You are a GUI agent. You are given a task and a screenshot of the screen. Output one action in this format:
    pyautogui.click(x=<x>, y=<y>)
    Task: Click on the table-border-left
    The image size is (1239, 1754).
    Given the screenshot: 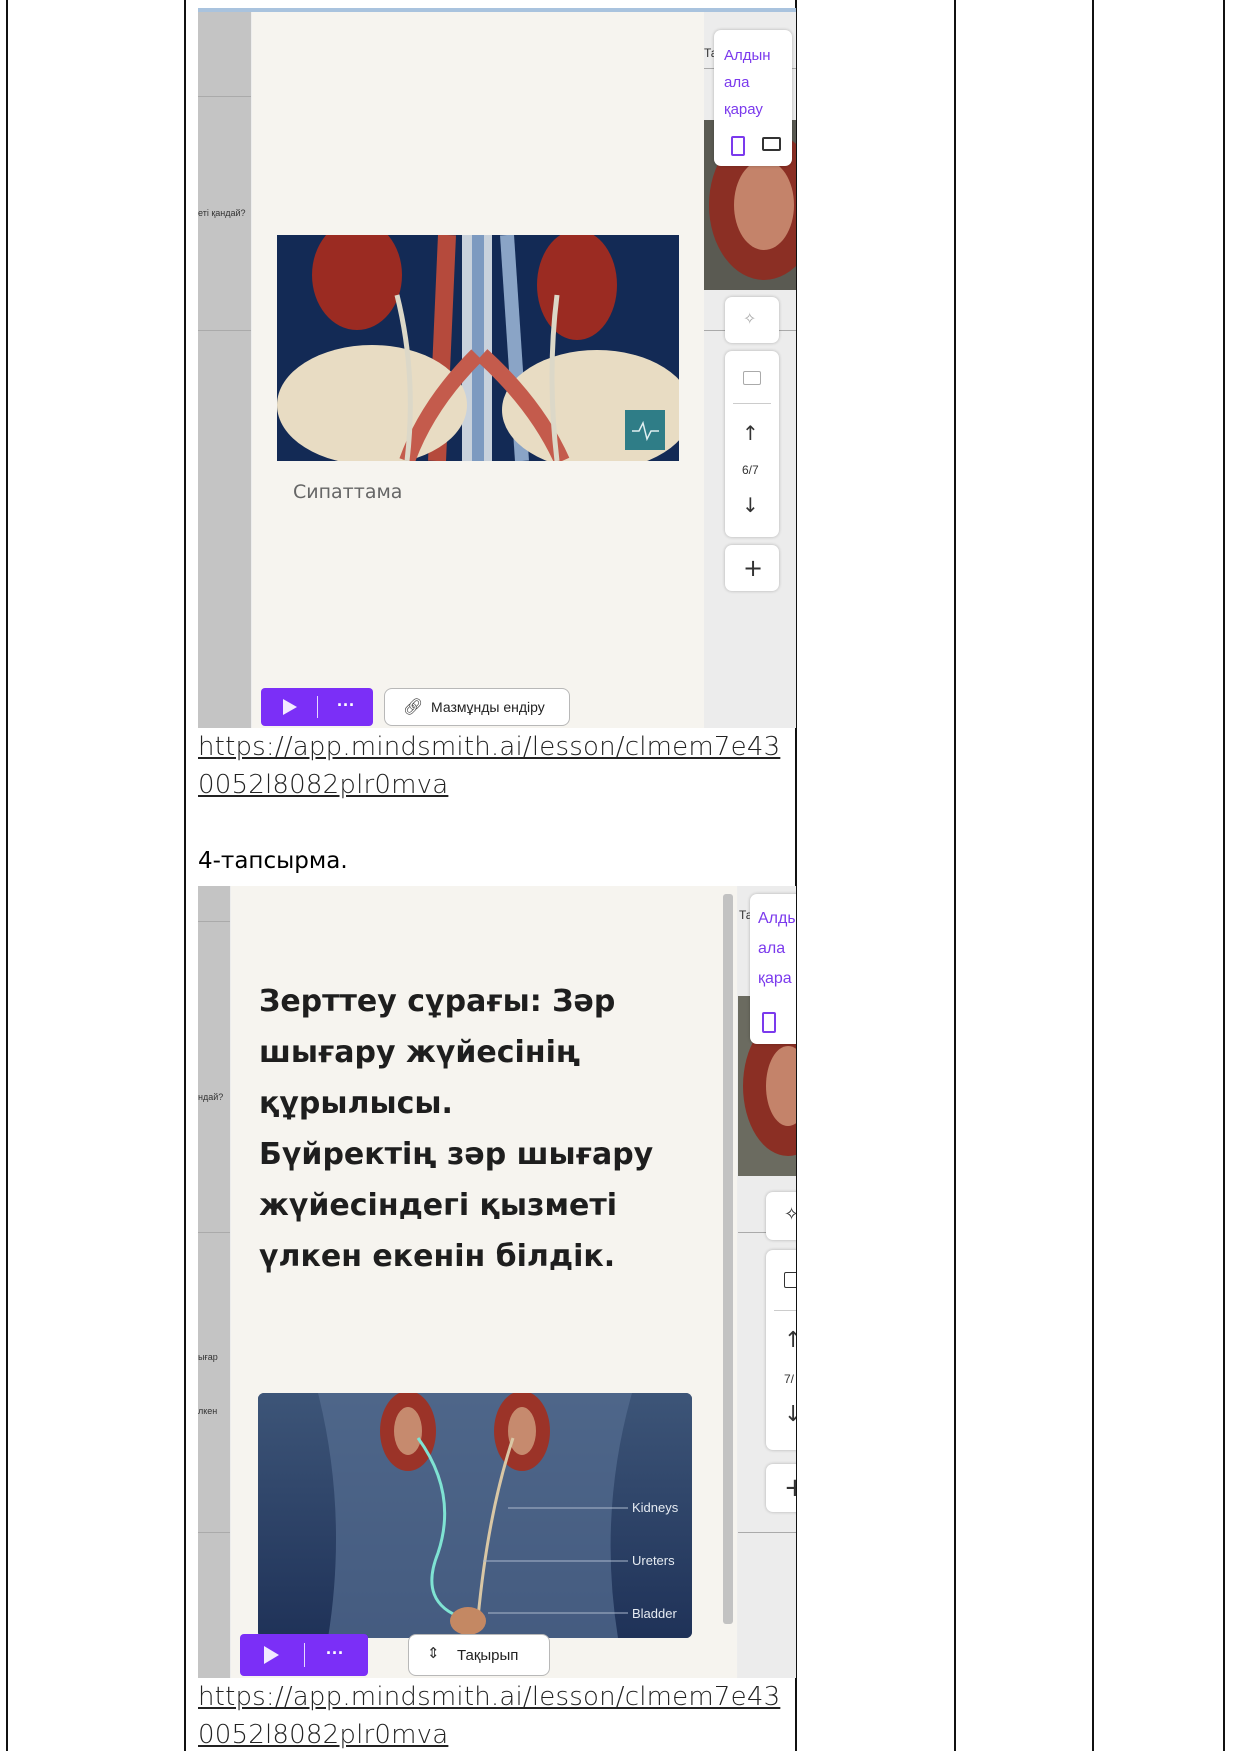 What is the action you would take?
    pyautogui.click(x=7, y=875)
    